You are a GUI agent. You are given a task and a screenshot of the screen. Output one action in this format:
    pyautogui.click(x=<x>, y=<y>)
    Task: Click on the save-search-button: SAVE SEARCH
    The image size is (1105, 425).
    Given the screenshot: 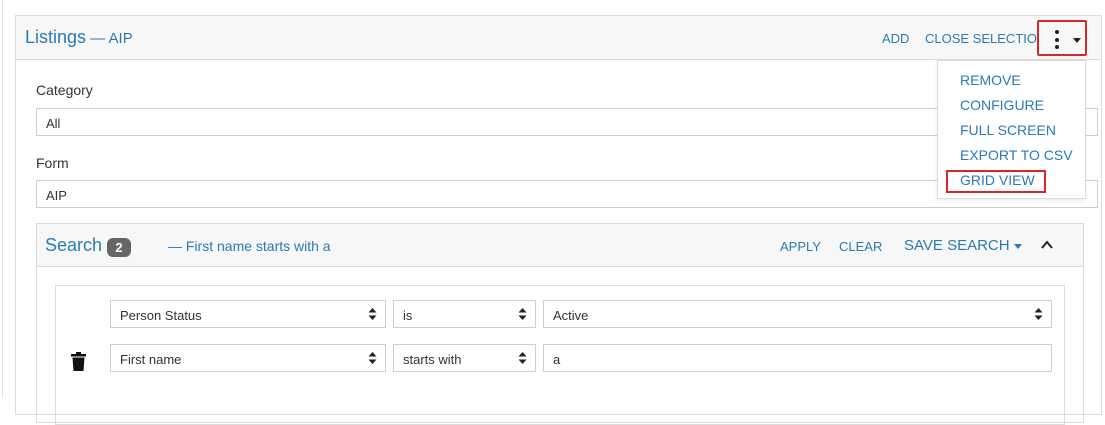 What is the action you would take?
    pyautogui.click(x=963, y=245)
    